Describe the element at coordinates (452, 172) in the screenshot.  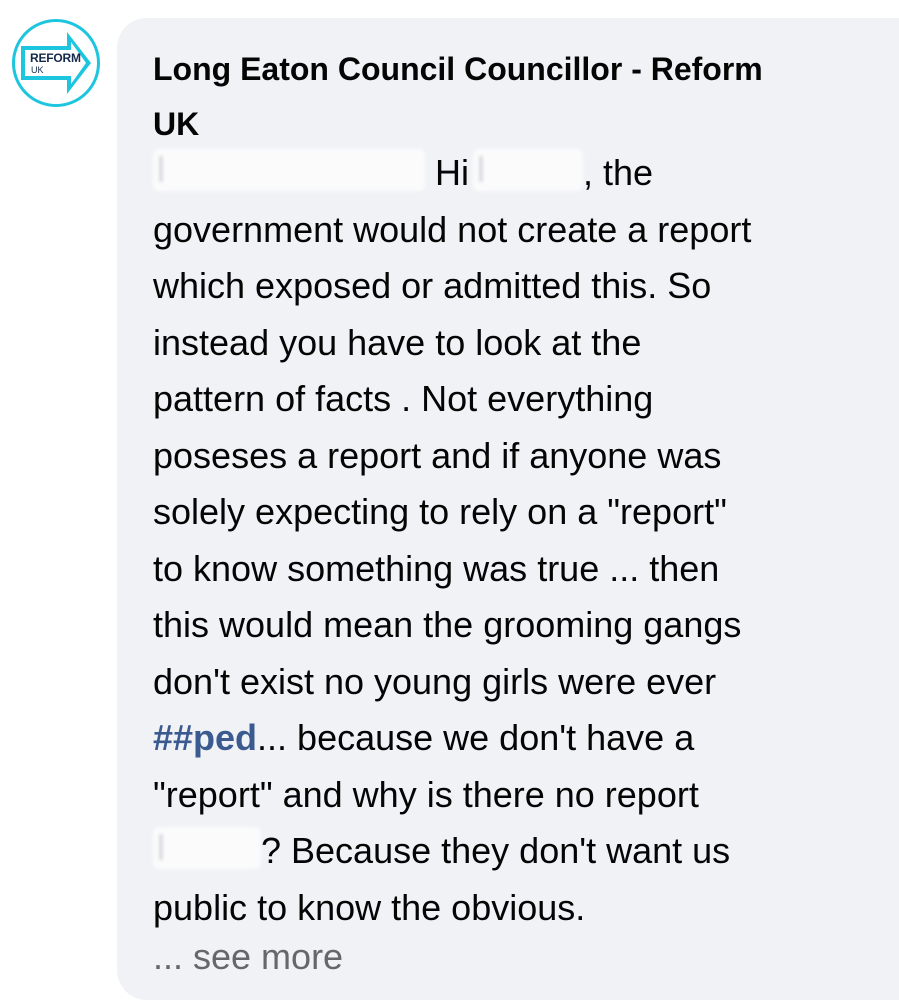
I see `greeting-text: Hi` at that location.